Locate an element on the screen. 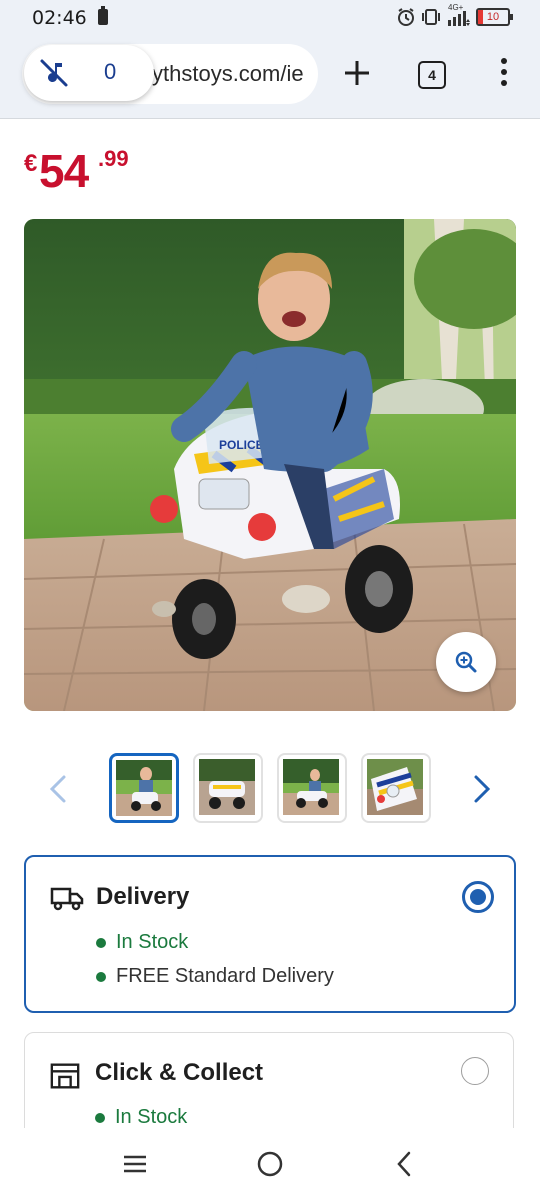  battery-icon: 10 is located at coordinates (494, 17).